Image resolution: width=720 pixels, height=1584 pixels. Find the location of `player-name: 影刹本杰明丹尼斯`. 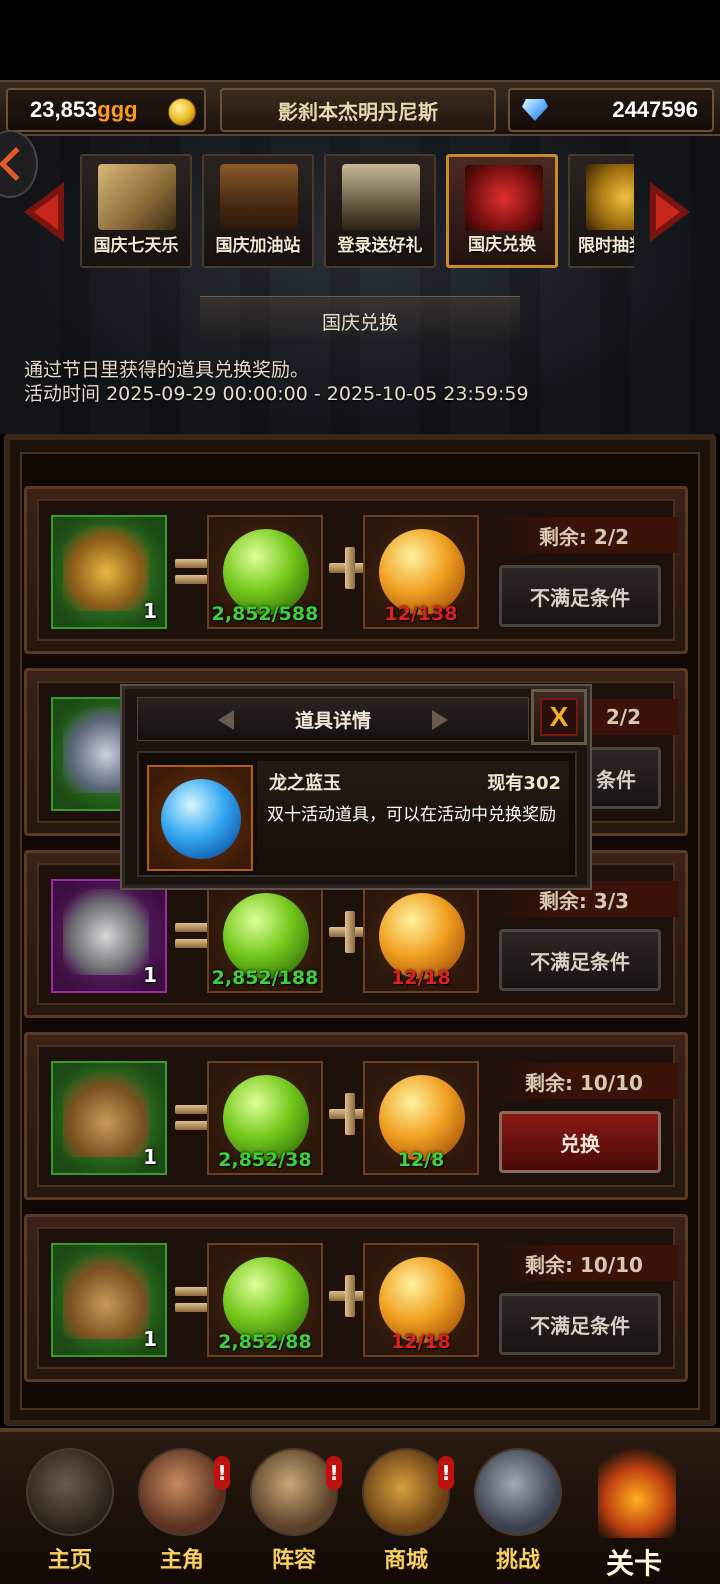

player-name: 影刹本杰明丹尼斯 is located at coordinates (358, 111).